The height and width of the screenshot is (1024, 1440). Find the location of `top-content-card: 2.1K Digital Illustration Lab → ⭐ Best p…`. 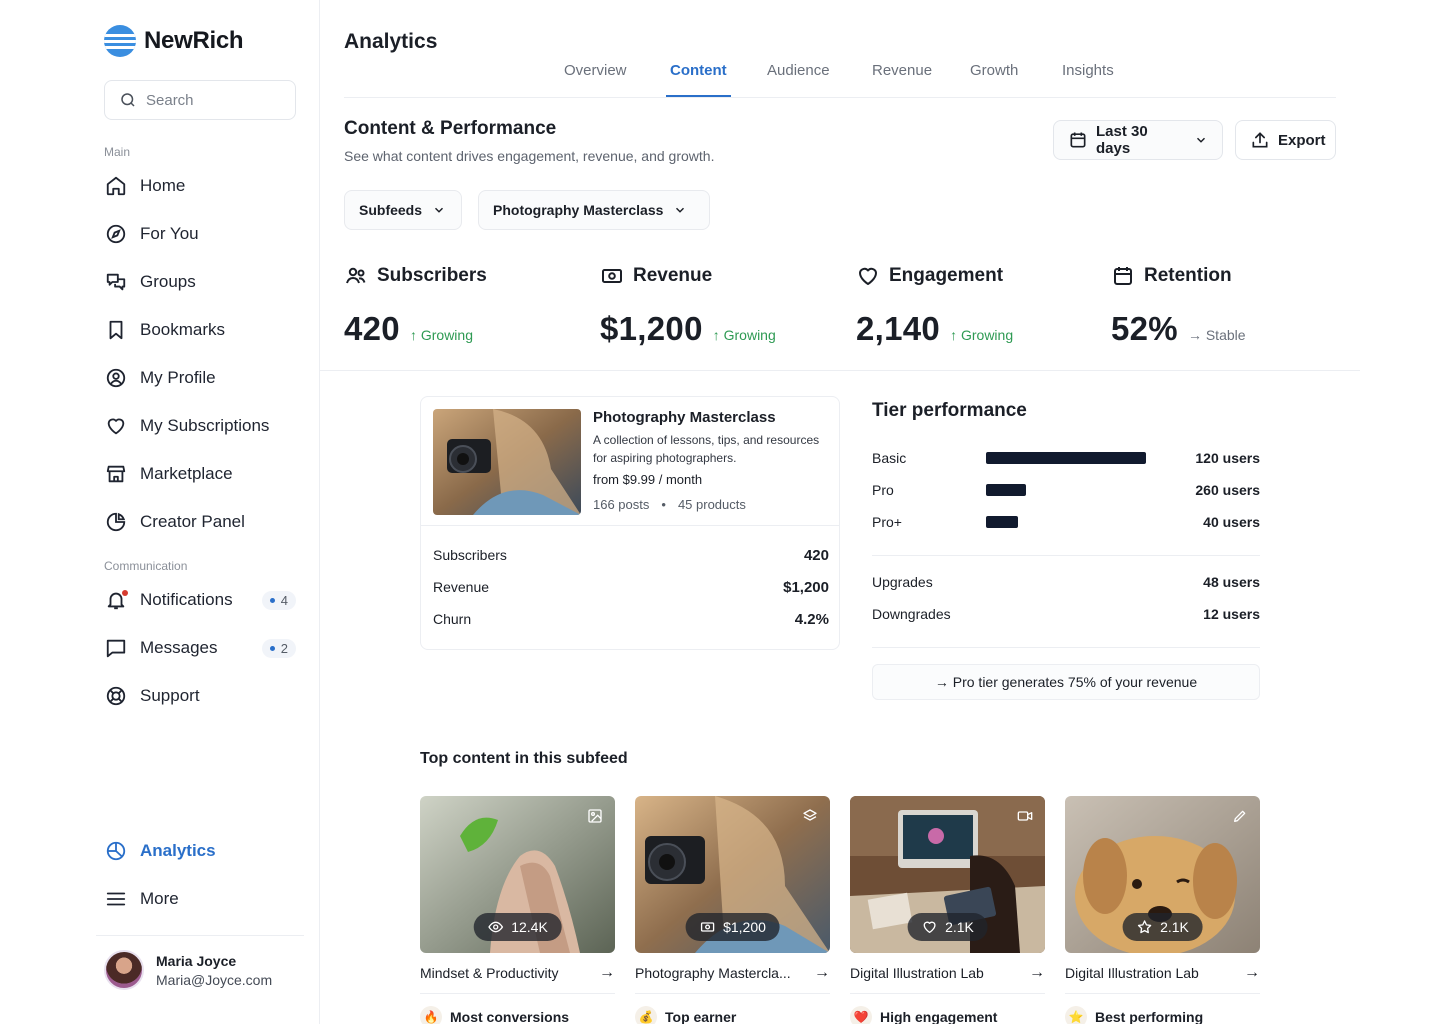

top-content-card: 2.1K Digital Illustration Lab → ⭐ Best p… is located at coordinates (1162, 910).